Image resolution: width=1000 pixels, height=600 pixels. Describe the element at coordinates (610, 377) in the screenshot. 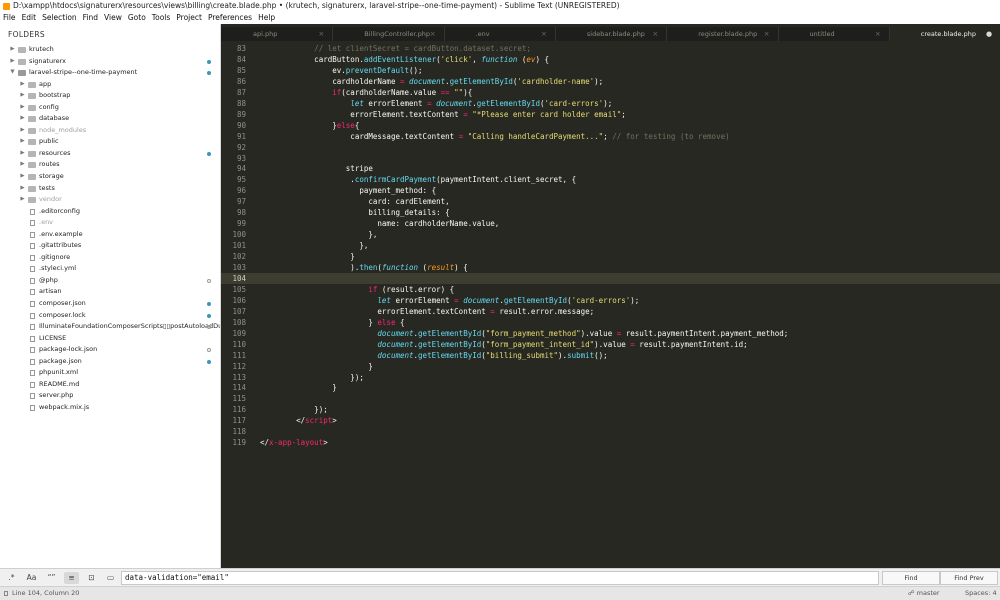

I see `code-line: 113 });` at that location.